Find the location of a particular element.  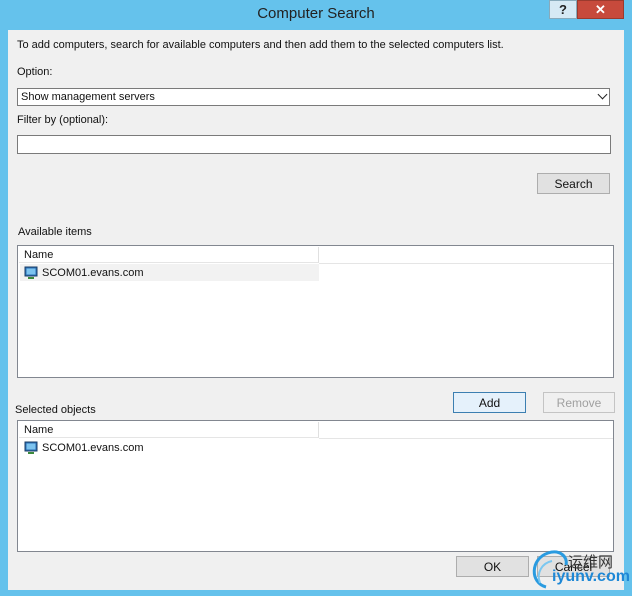

selected-name-column-header: Name is located at coordinates (169, 430).